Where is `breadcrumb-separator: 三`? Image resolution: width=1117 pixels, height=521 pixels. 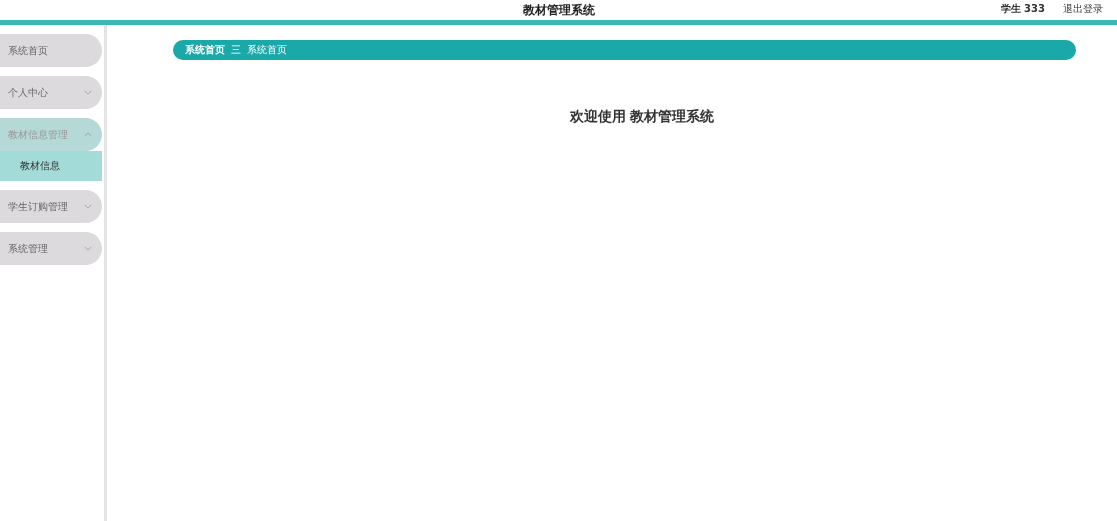 breadcrumb-separator: 三 is located at coordinates (235, 50).